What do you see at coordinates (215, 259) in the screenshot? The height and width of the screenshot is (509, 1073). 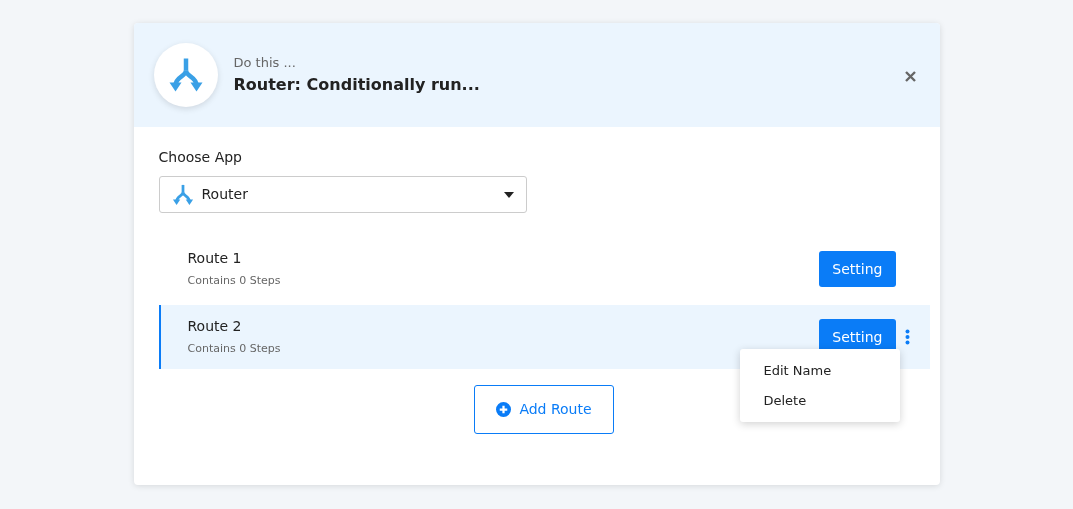 I see `route-name: Route 1` at bounding box center [215, 259].